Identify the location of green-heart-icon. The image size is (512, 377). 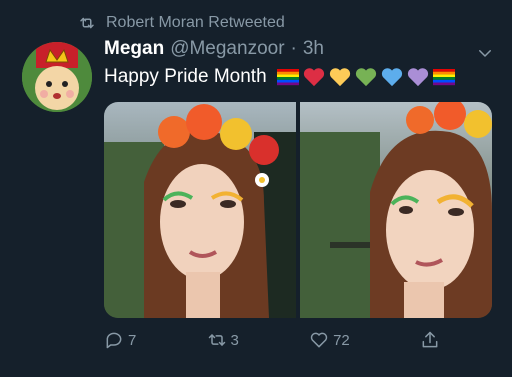
(365, 77).